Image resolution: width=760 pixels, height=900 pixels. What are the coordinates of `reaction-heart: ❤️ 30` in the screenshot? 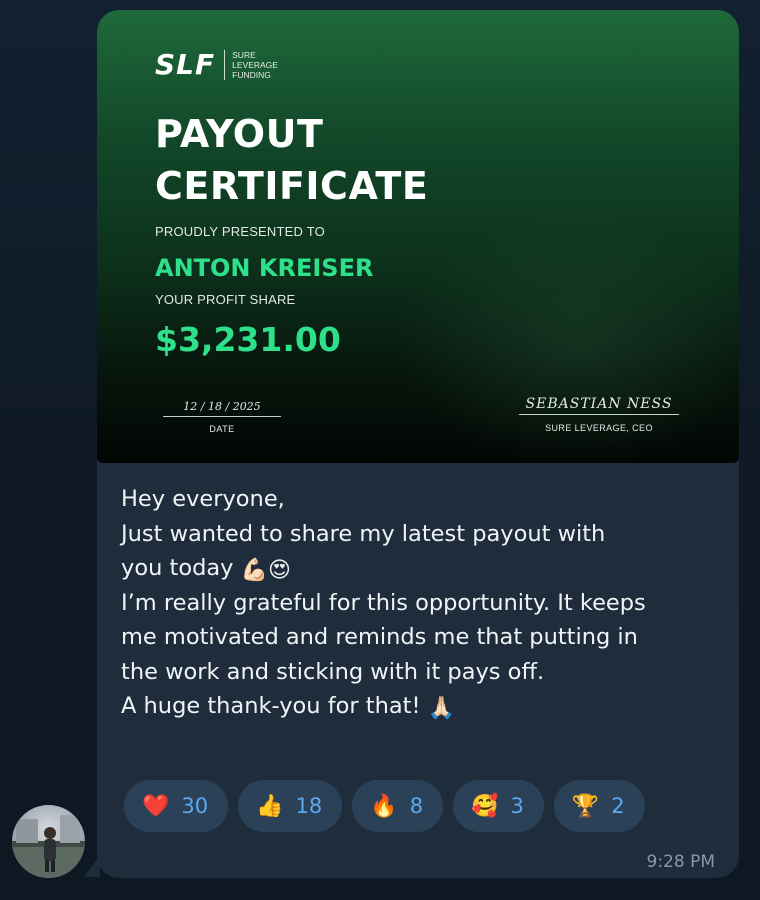 It's located at (176, 806).